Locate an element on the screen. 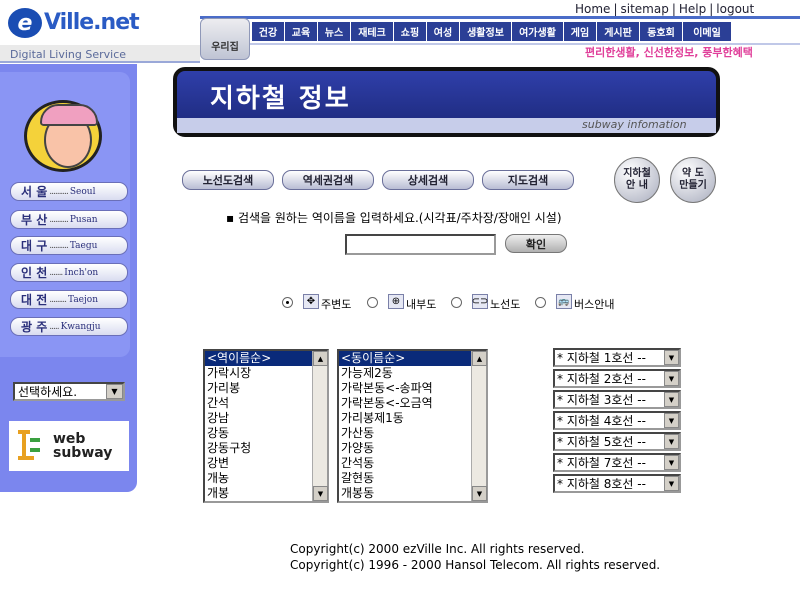 The height and width of the screenshot is (603, 800). detail-search-button: 상세검색 is located at coordinates (428, 180).